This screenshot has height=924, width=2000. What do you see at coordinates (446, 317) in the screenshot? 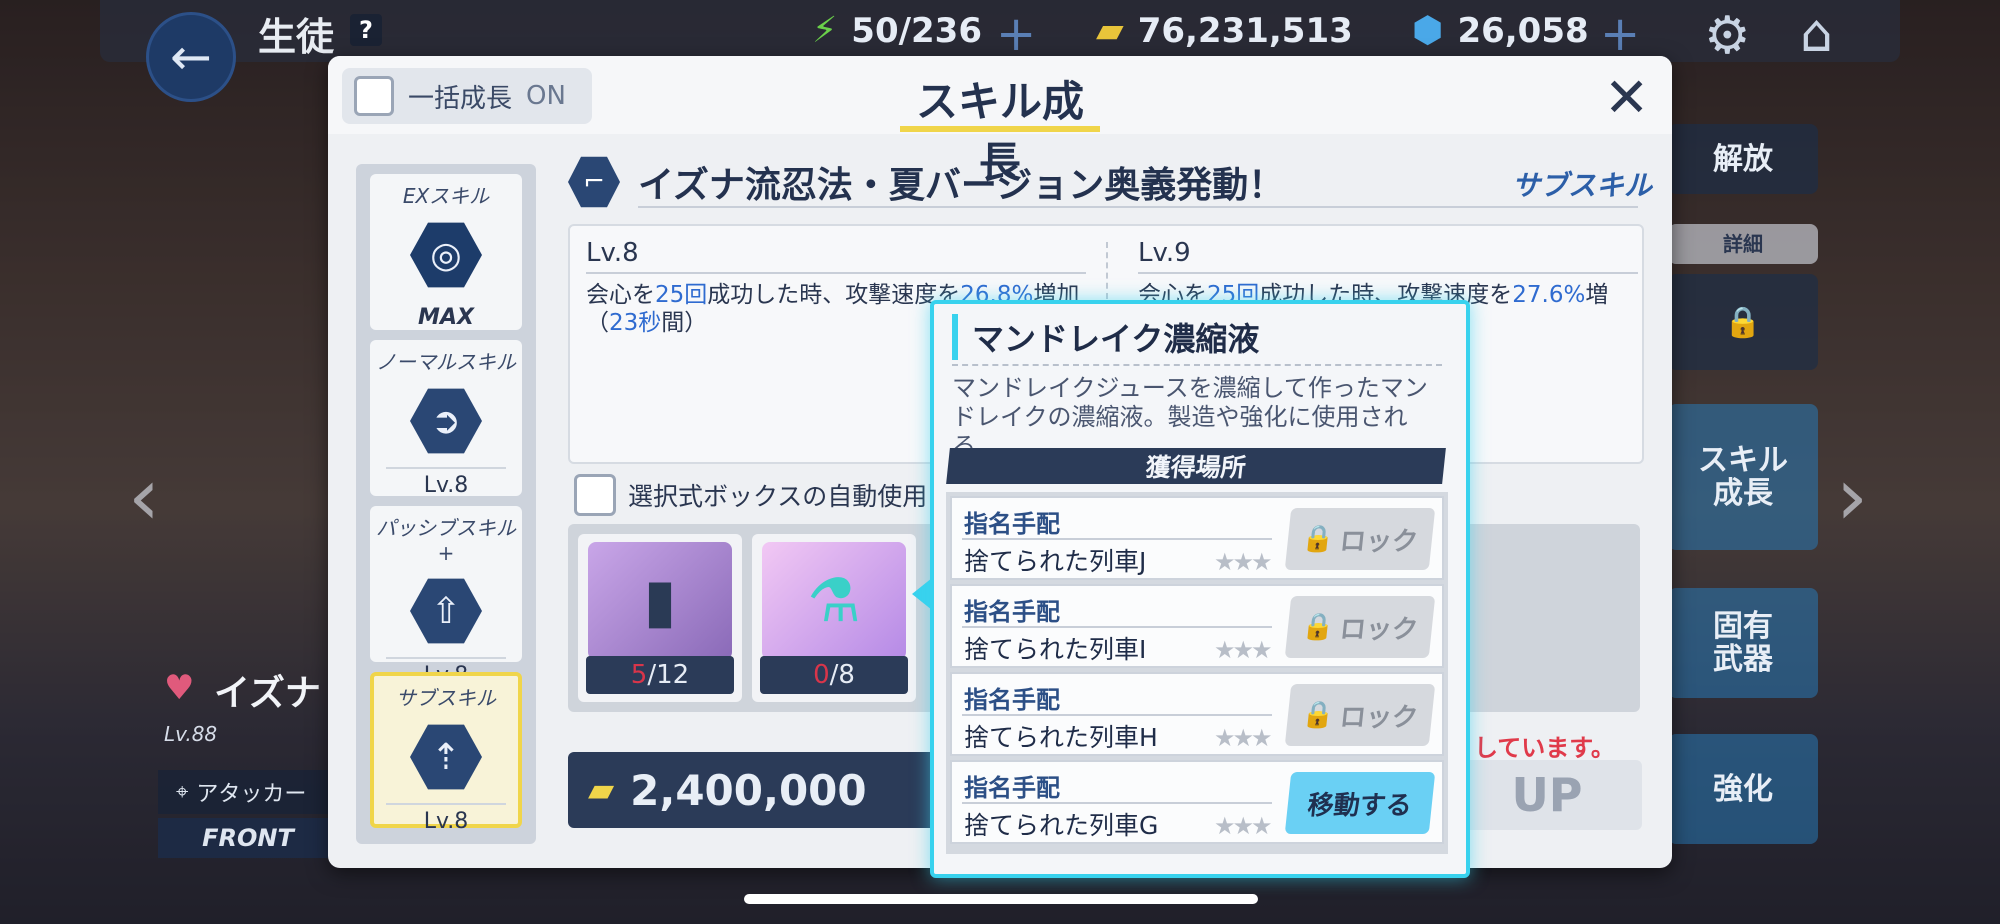
I see `tab-level: MAX` at bounding box center [446, 317].